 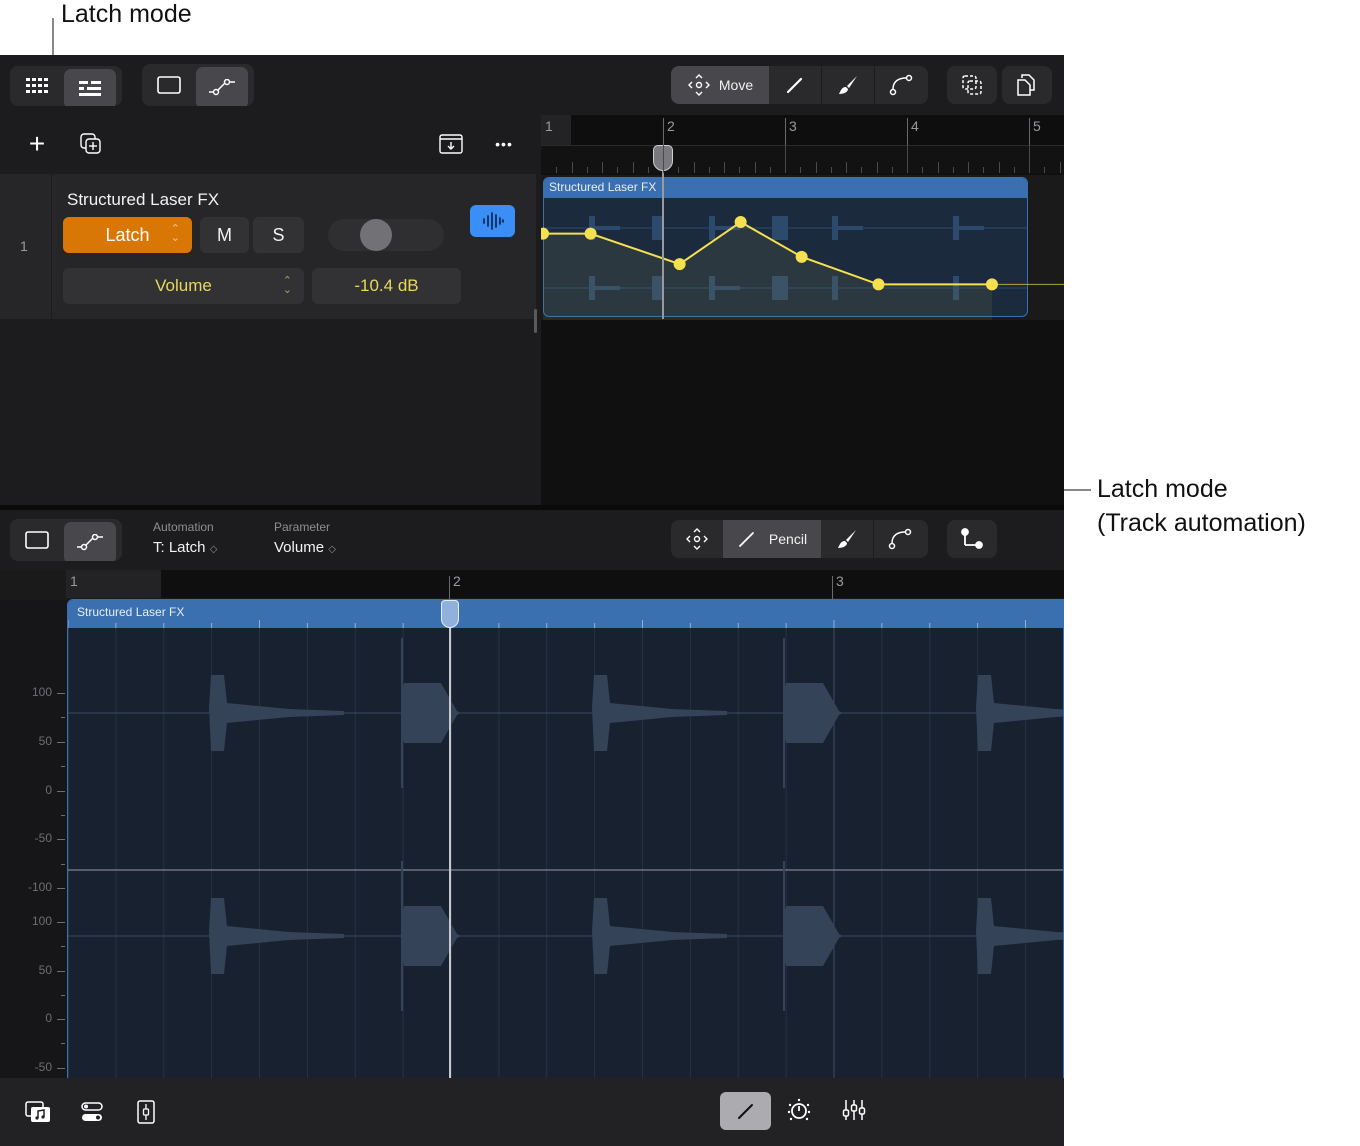 I want to click on track-name: Structured Laser FX, so click(x=143, y=200).